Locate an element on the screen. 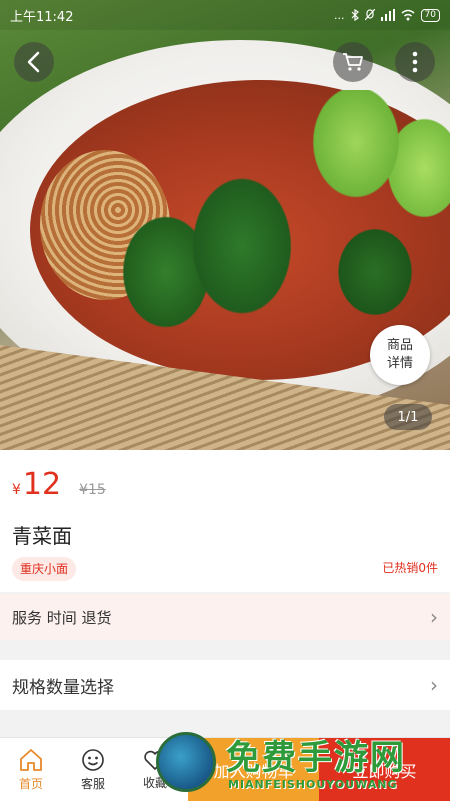  status-bar: 上午11:42 ... 70 is located at coordinates (225, 15).